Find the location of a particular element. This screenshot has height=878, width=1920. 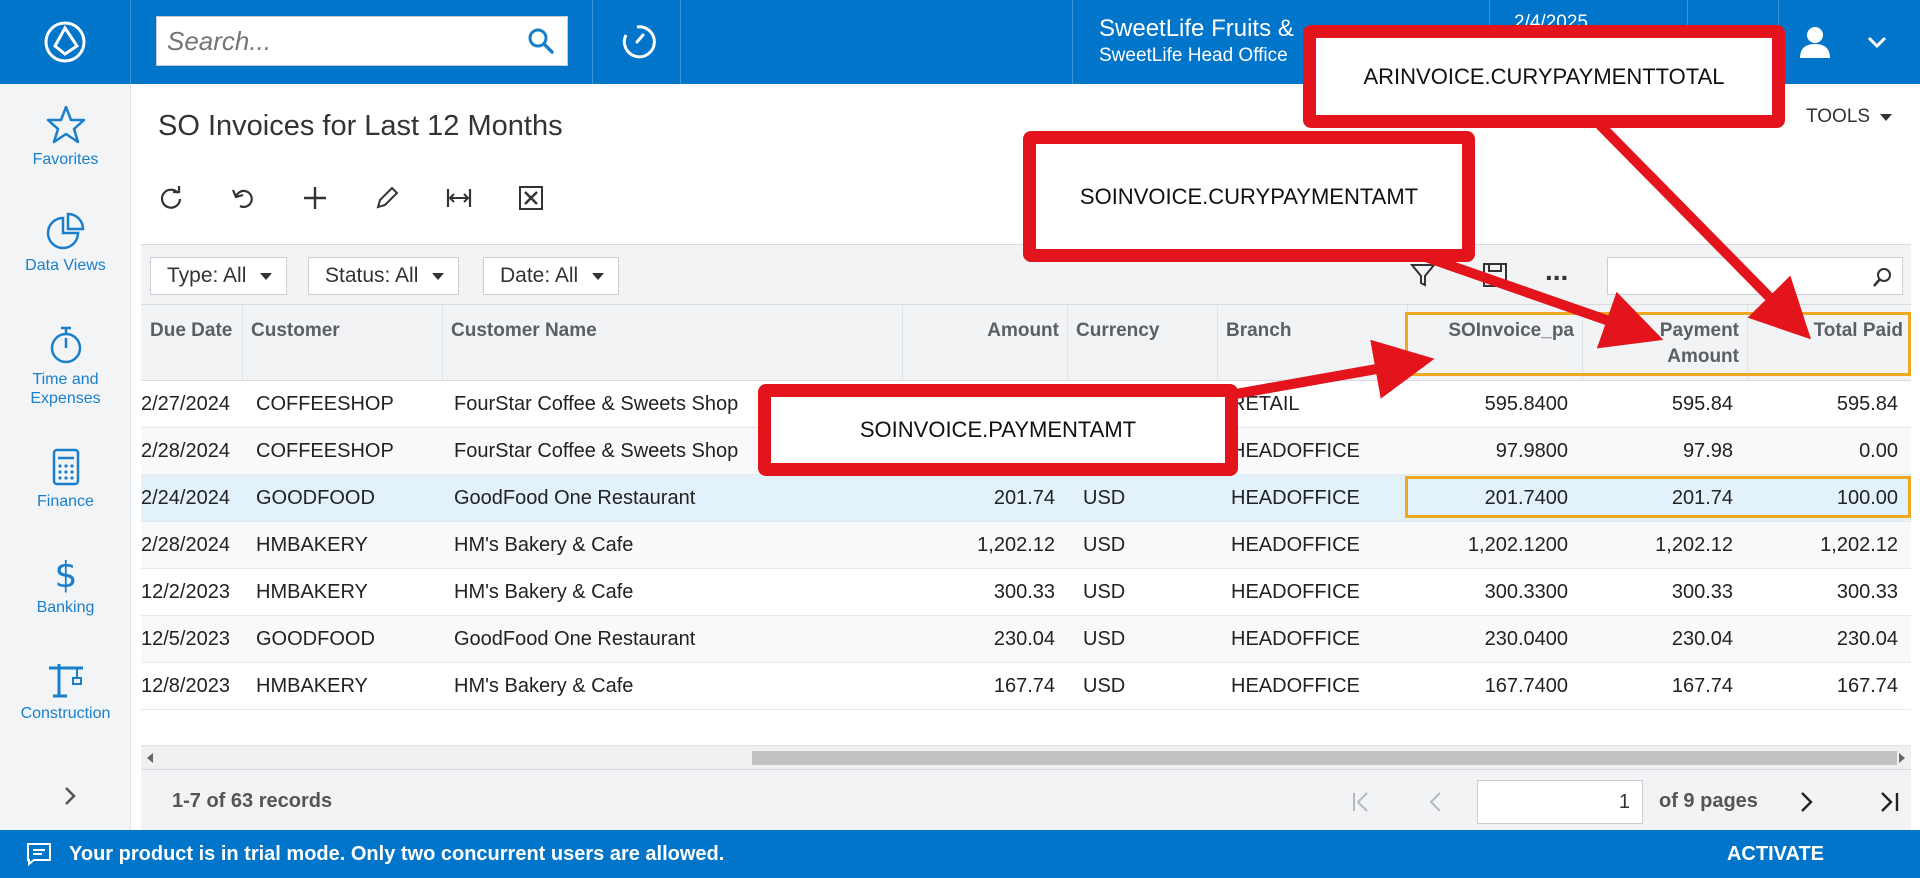

cell-due-date: 12/2/2023 is located at coordinates (185, 592).